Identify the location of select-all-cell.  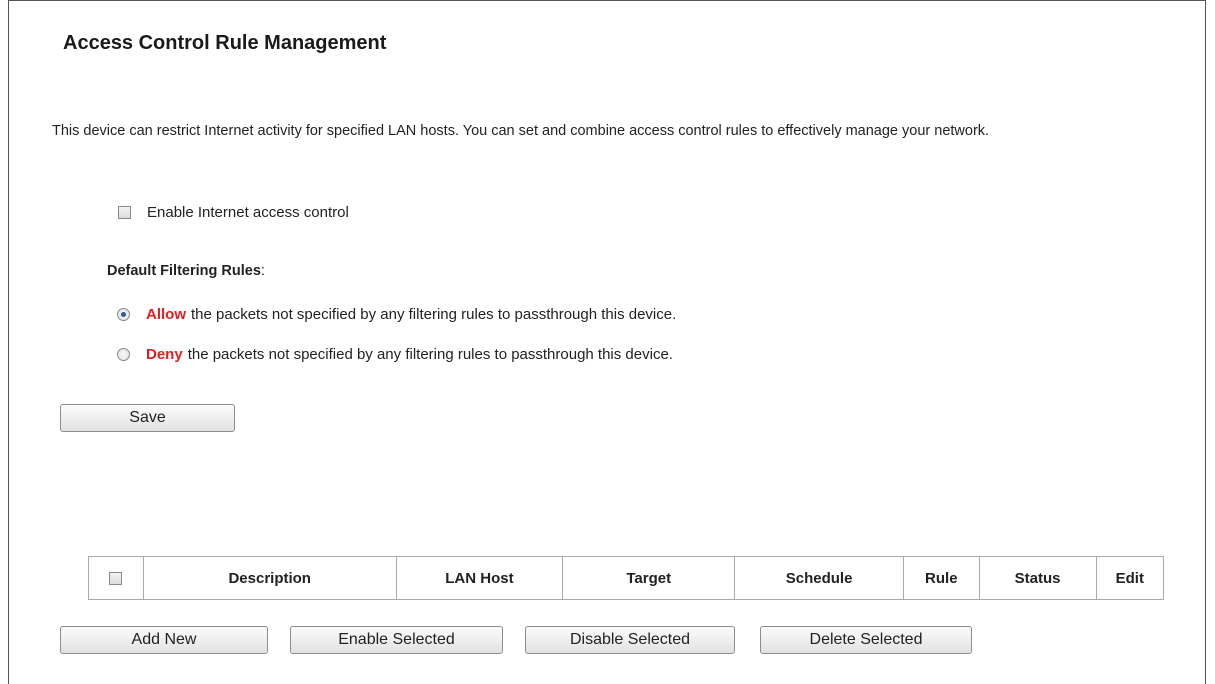
(116, 578).